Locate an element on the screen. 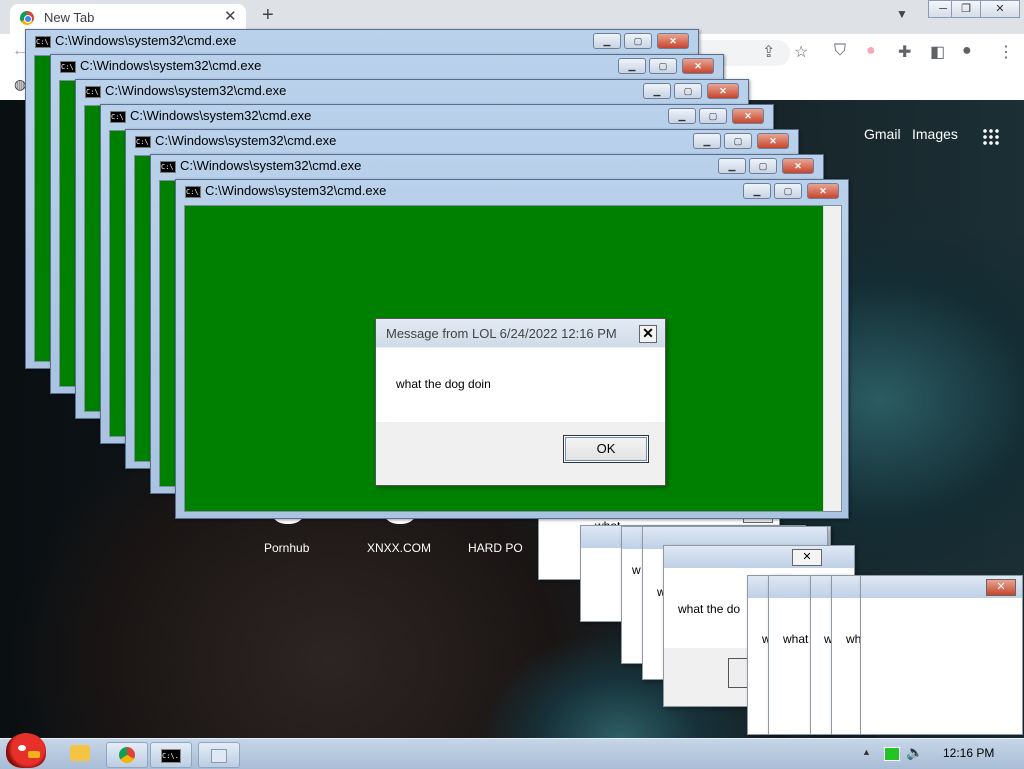 The image size is (1024, 769). taskbar-msg-button is located at coordinates (219, 755).